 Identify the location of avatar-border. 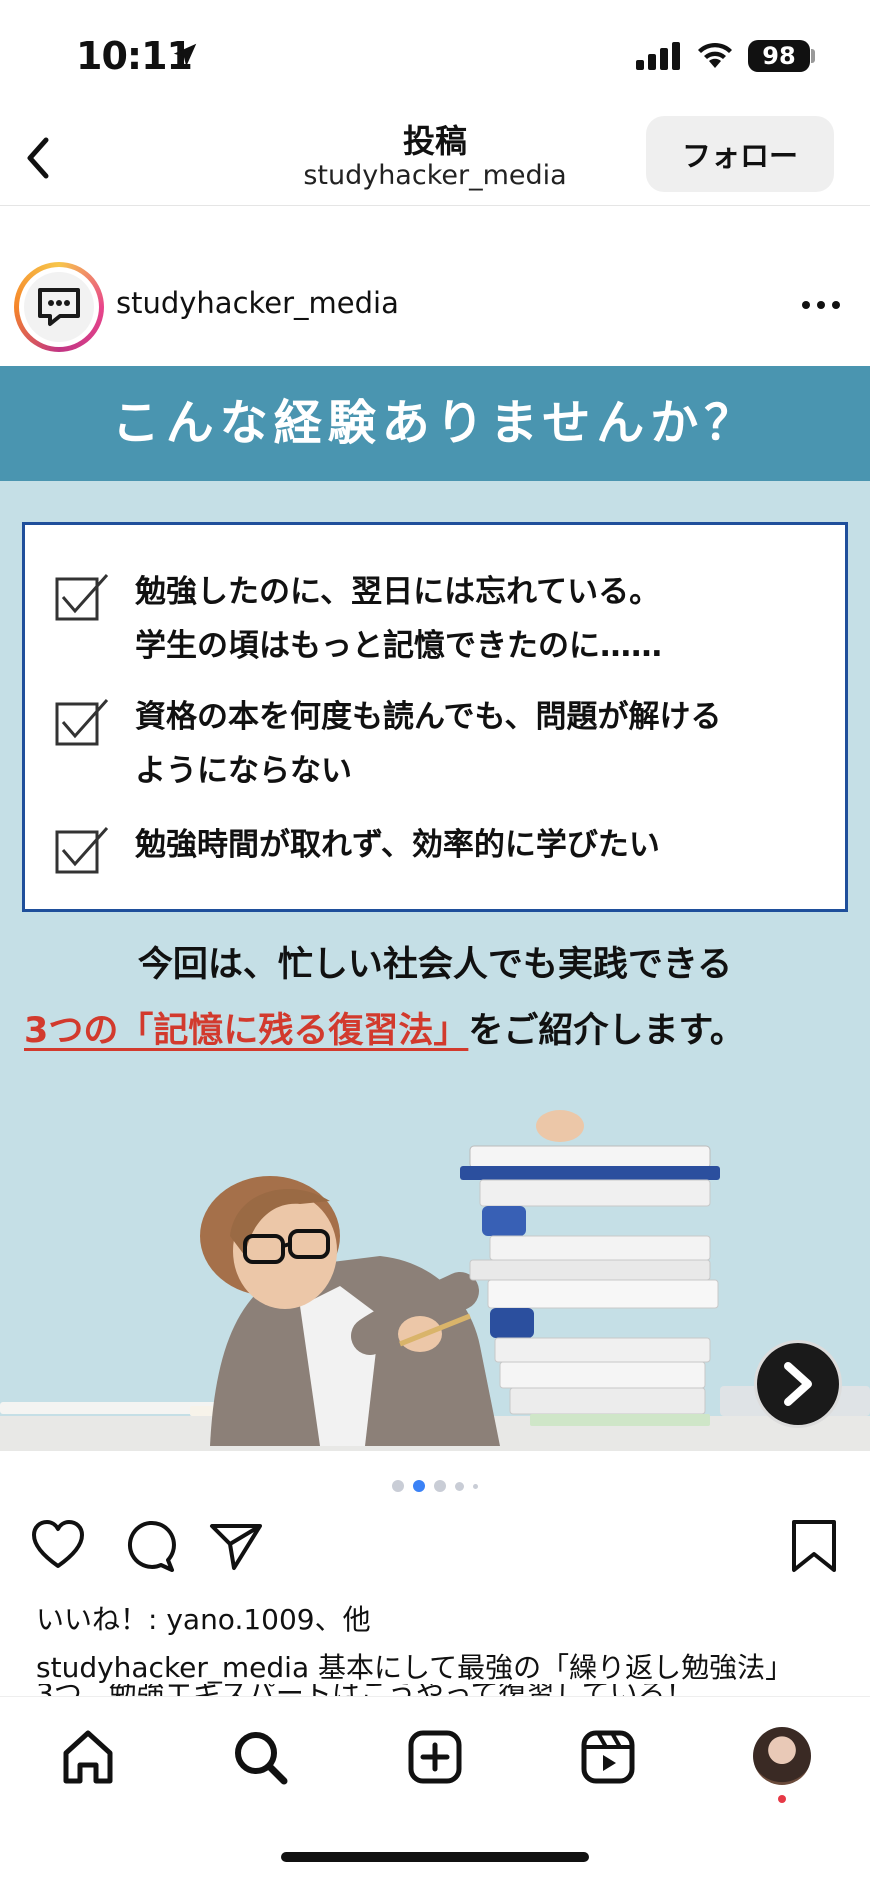
(59, 307).